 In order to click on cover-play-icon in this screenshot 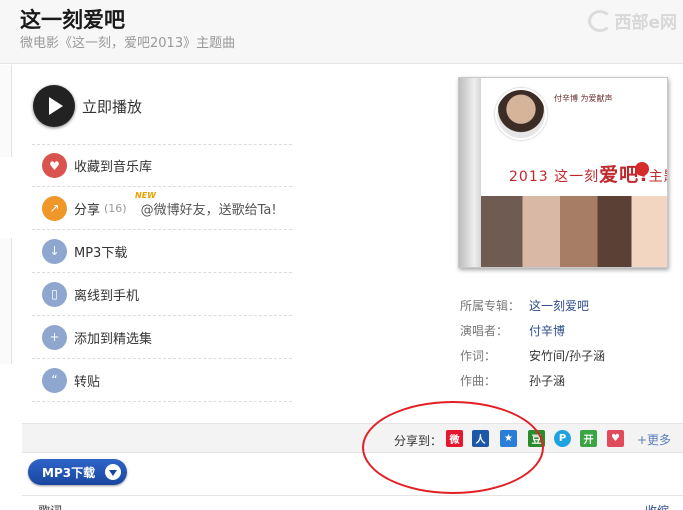, I will do `click(642, 169)`.